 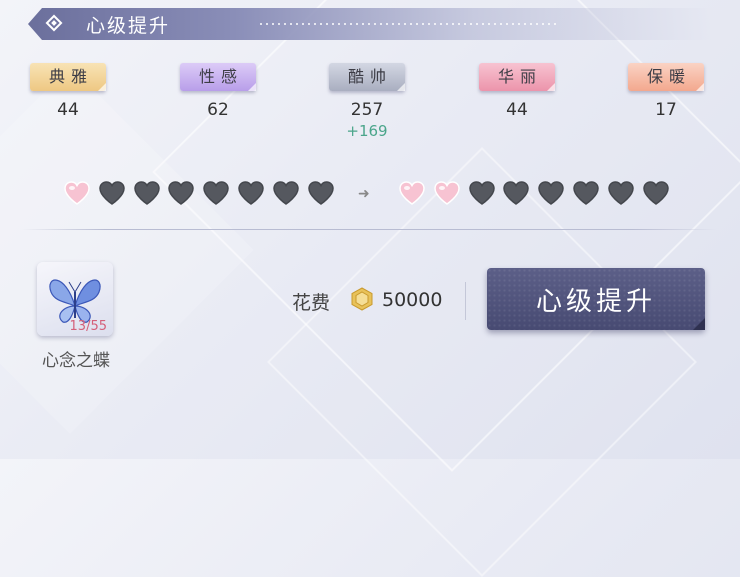 What do you see at coordinates (517, 91) in the screenshot?
I see `stat-gorgeous: 华丽 44` at bounding box center [517, 91].